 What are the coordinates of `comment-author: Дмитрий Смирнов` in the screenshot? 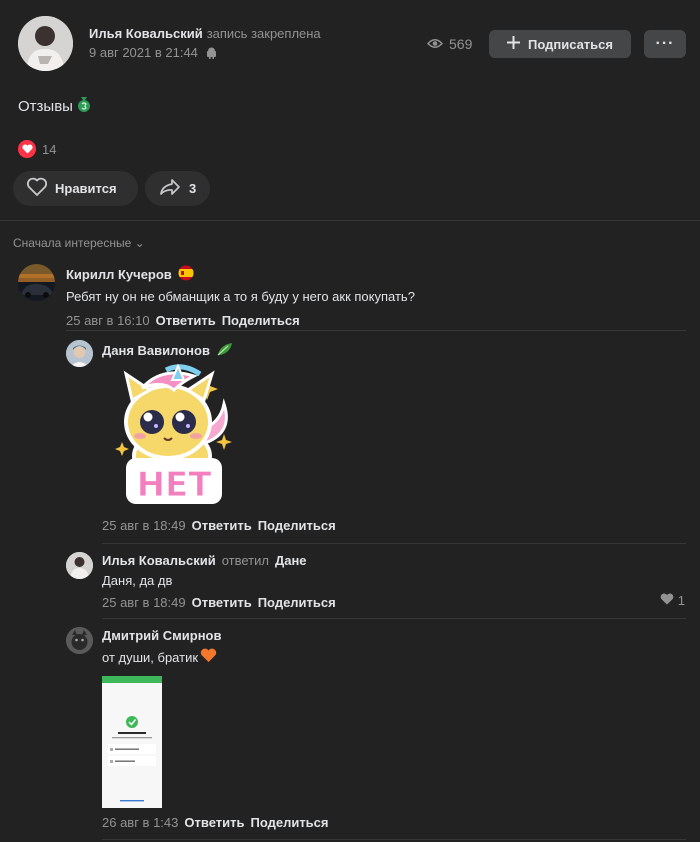 It's located at (162, 635).